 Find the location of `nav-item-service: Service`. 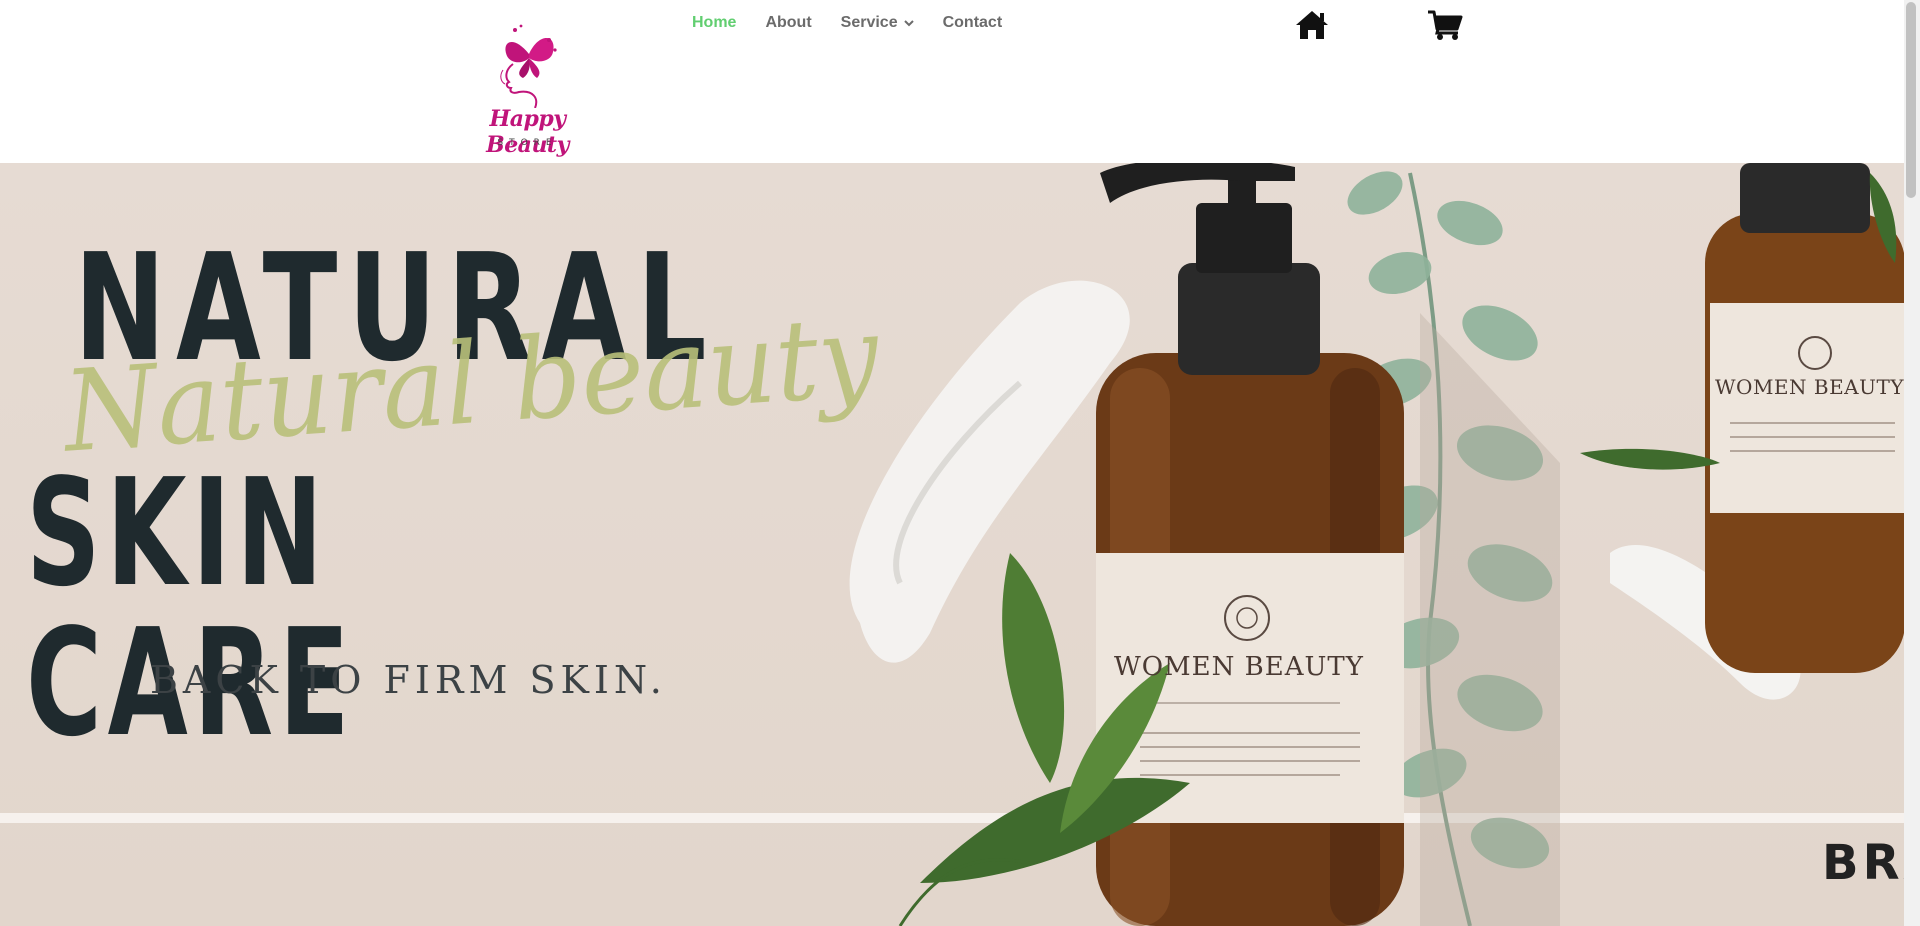

nav-item-service: Service is located at coordinates (877, 23).